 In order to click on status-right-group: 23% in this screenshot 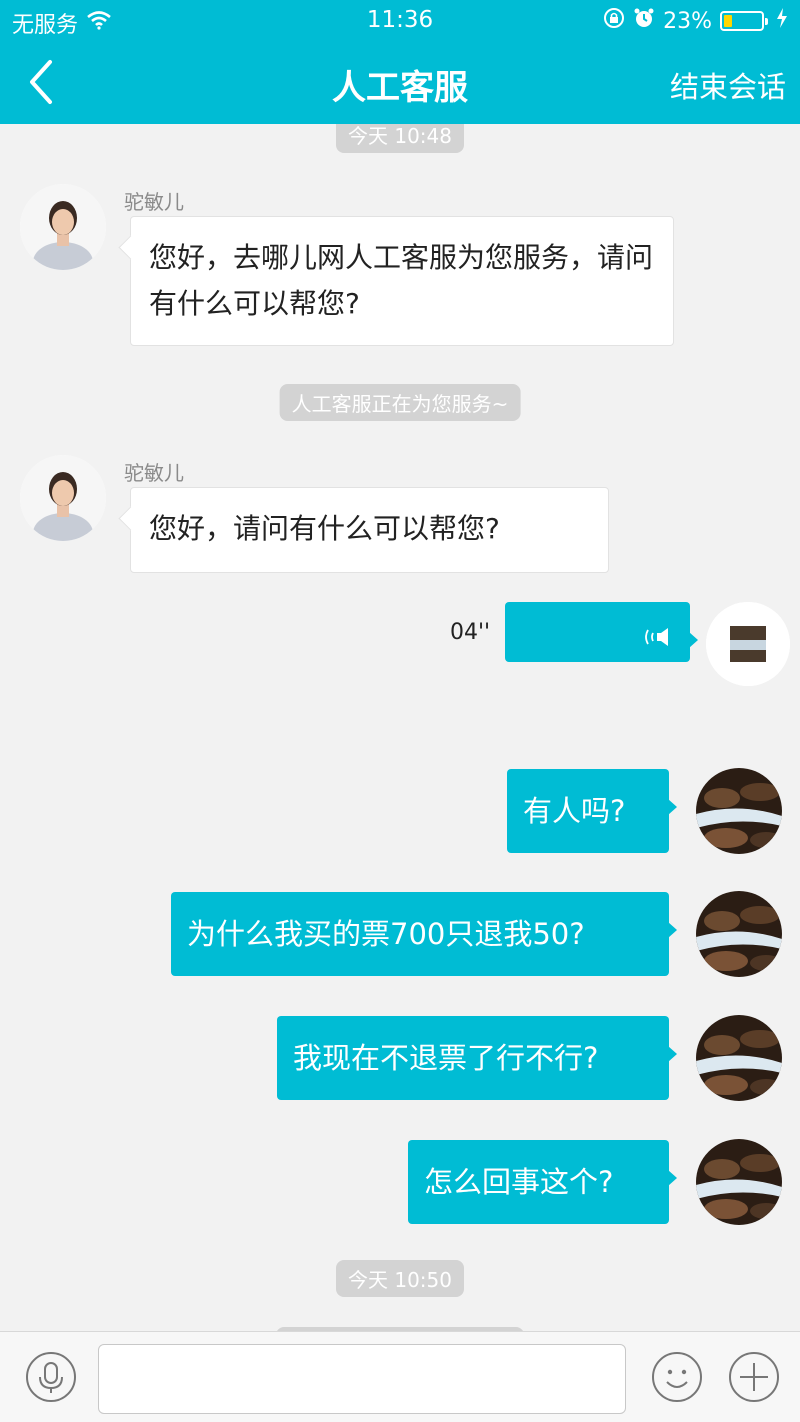, I will do `click(695, 21)`.